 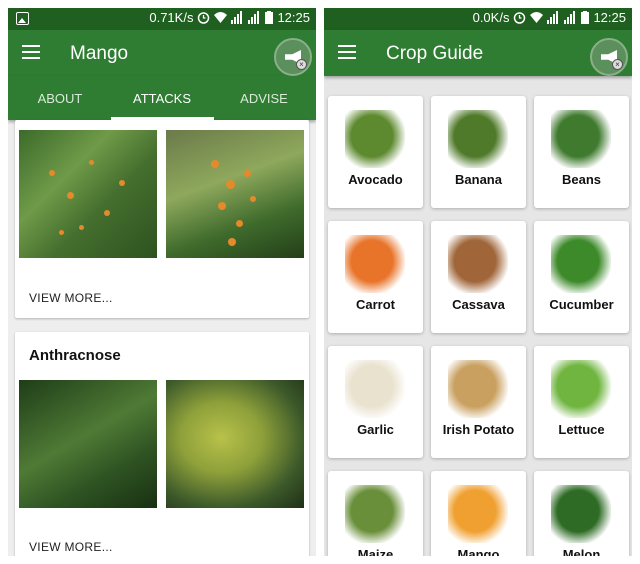 I want to click on crop-card: Irish Potato, so click(x=478, y=402).